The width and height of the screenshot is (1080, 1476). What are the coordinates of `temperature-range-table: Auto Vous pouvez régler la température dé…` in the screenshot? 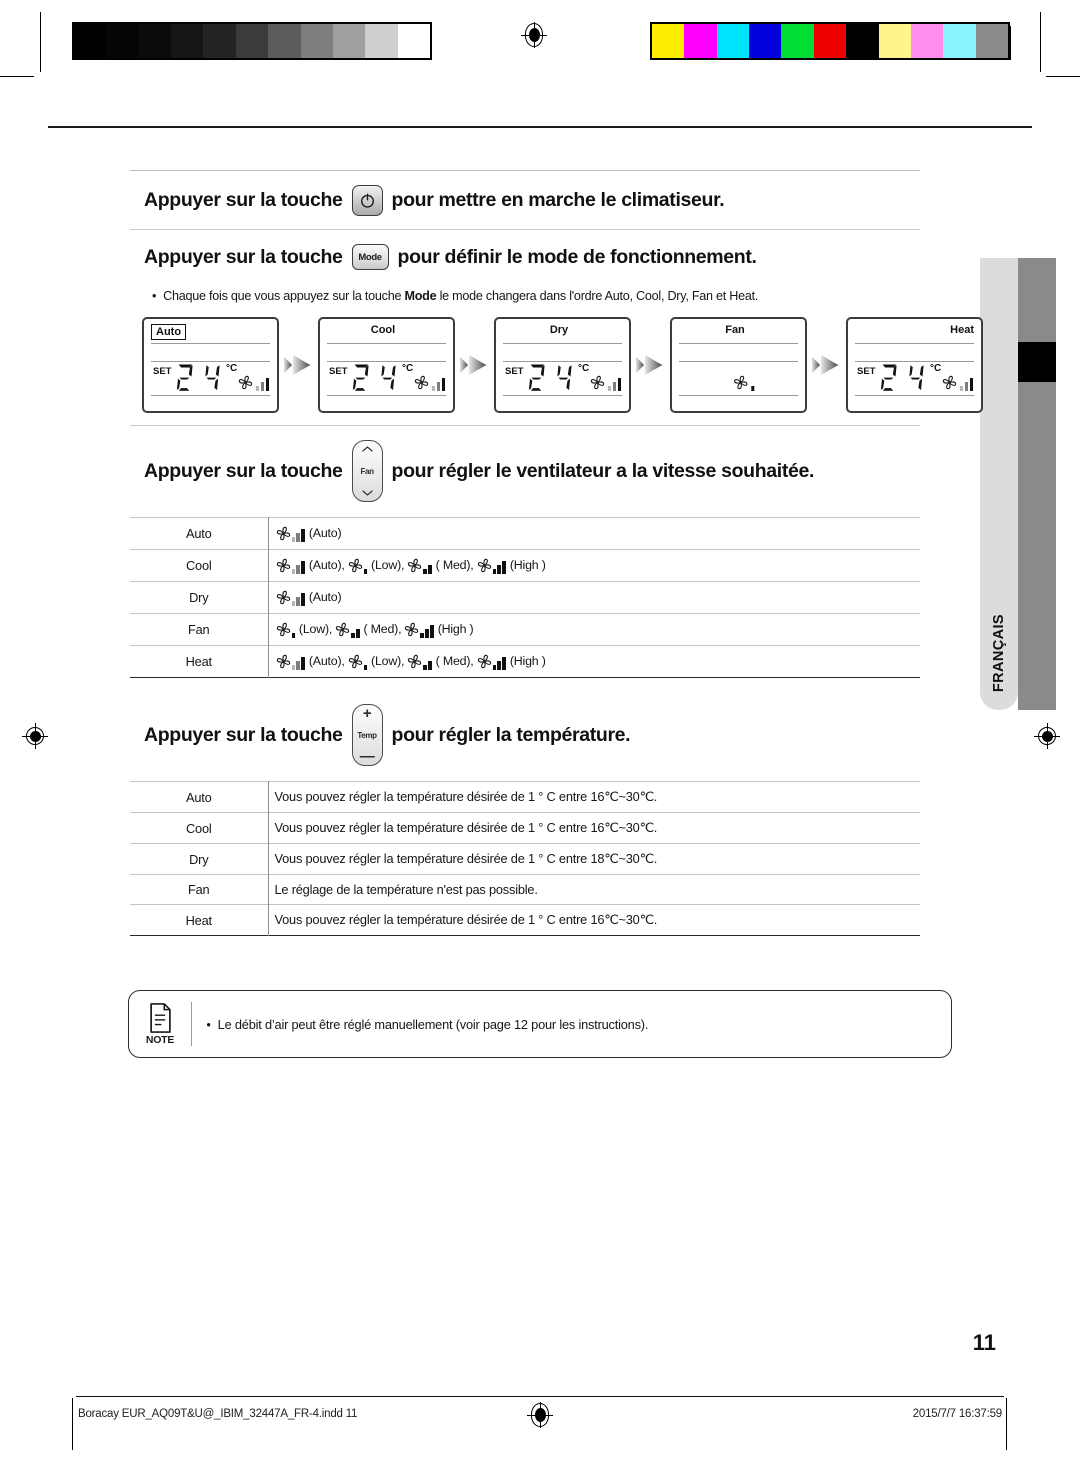 It's located at (525, 858).